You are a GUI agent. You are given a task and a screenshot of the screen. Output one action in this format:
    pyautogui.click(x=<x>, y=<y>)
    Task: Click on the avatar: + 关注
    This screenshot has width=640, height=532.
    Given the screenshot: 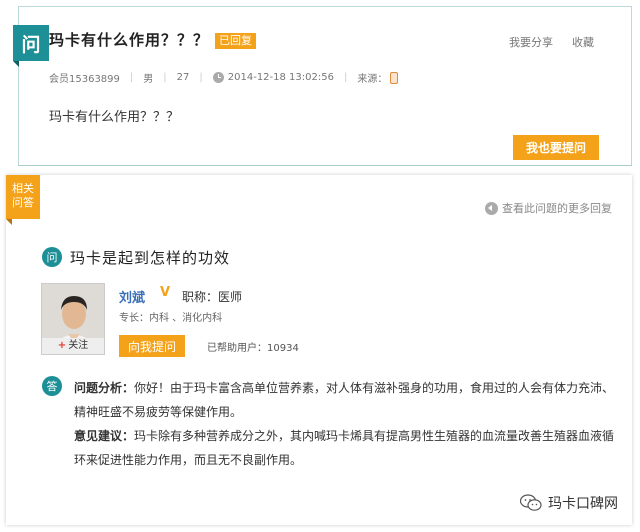 What is the action you would take?
    pyautogui.click(x=73, y=319)
    